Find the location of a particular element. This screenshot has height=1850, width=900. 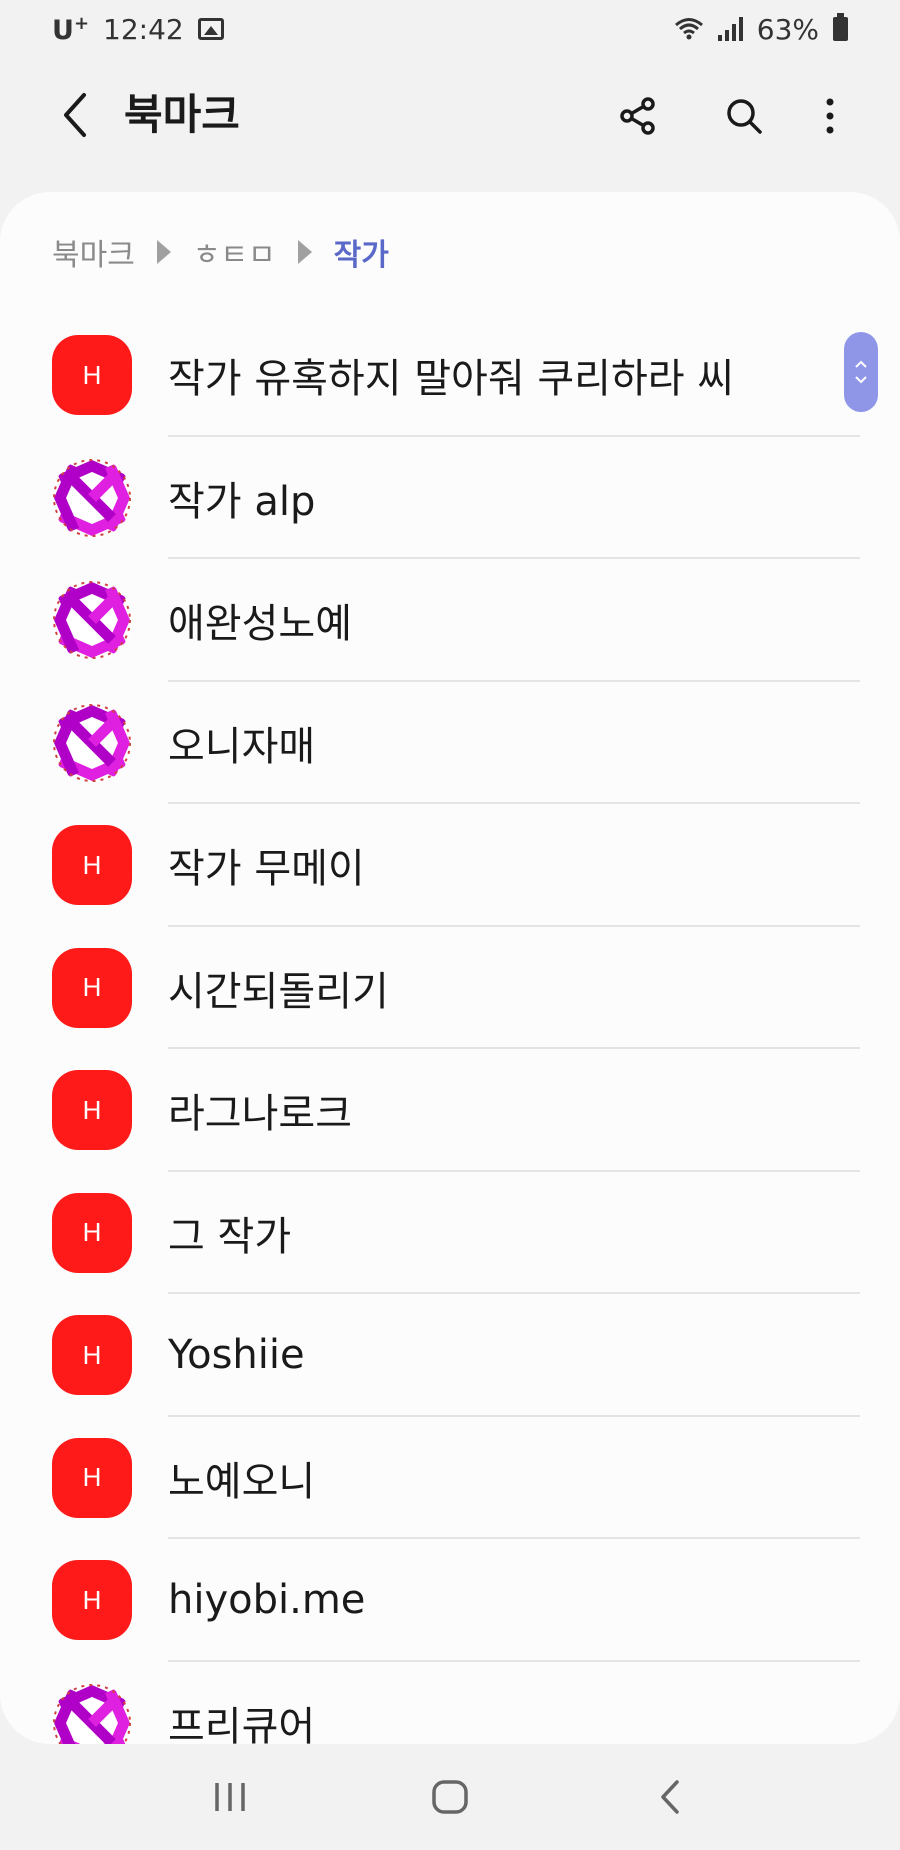

battery-icon is located at coordinates (840, 27).